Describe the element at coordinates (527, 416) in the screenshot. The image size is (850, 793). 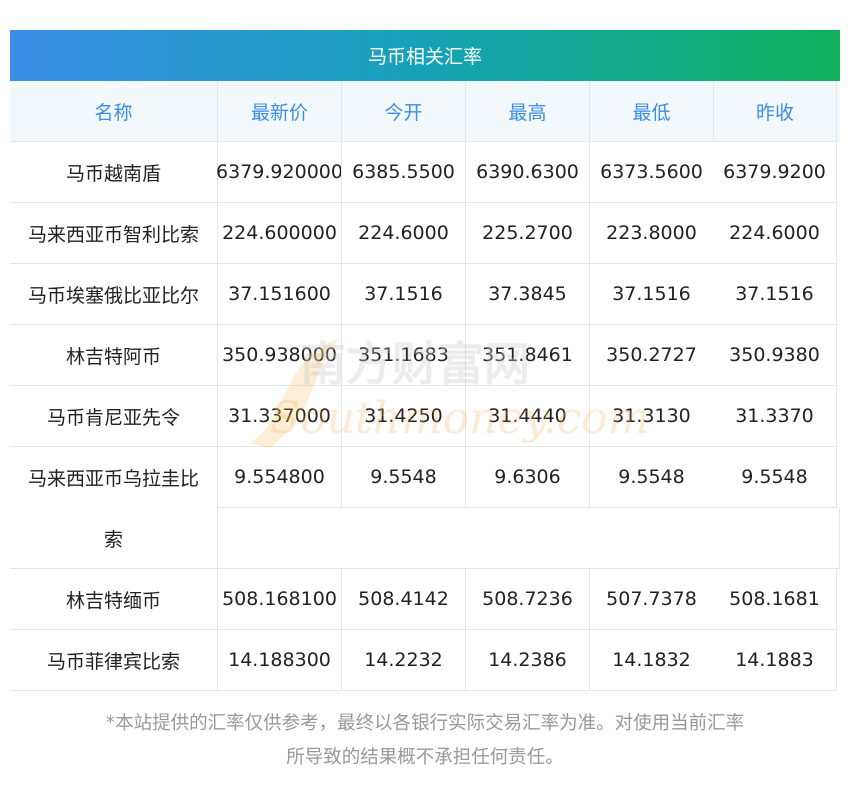
I see `high-price: 31.4440` at that location.